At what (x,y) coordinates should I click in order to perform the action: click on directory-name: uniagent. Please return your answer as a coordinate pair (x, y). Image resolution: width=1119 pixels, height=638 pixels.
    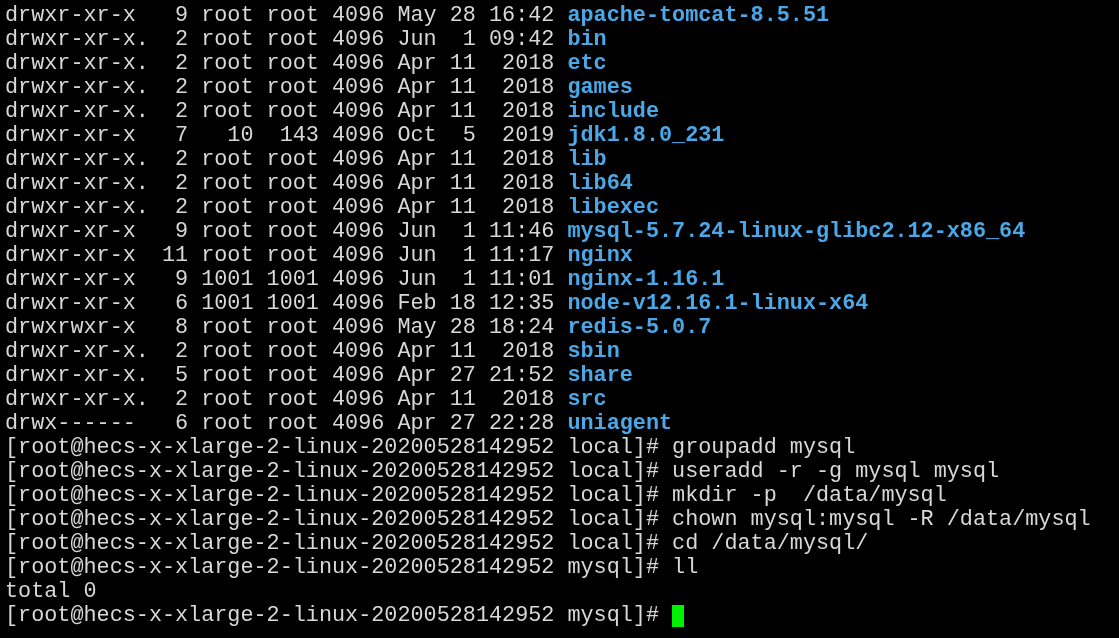
    Looking at the image, I should click on (620, 424).